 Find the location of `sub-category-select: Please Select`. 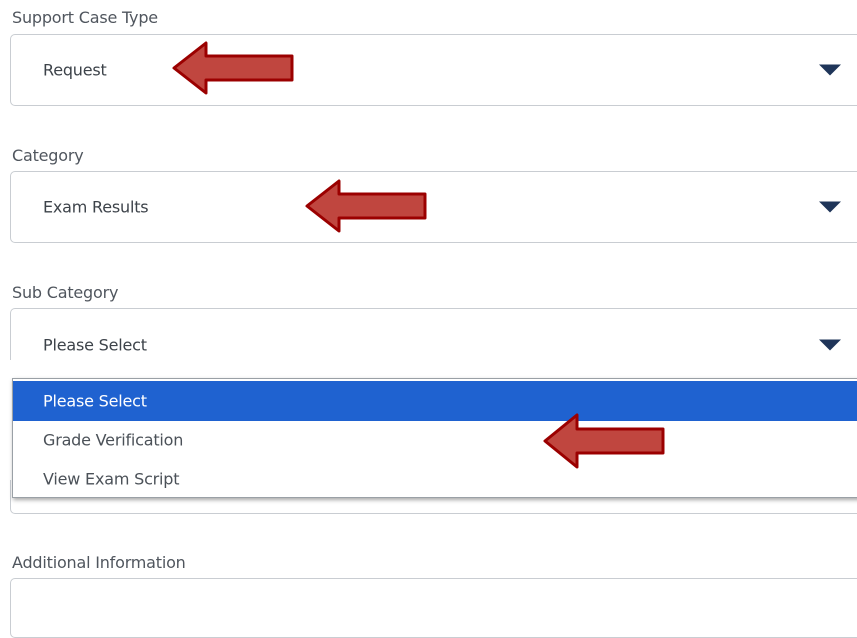

sub-category-select: Please Select is located at coordinates (433, 334).